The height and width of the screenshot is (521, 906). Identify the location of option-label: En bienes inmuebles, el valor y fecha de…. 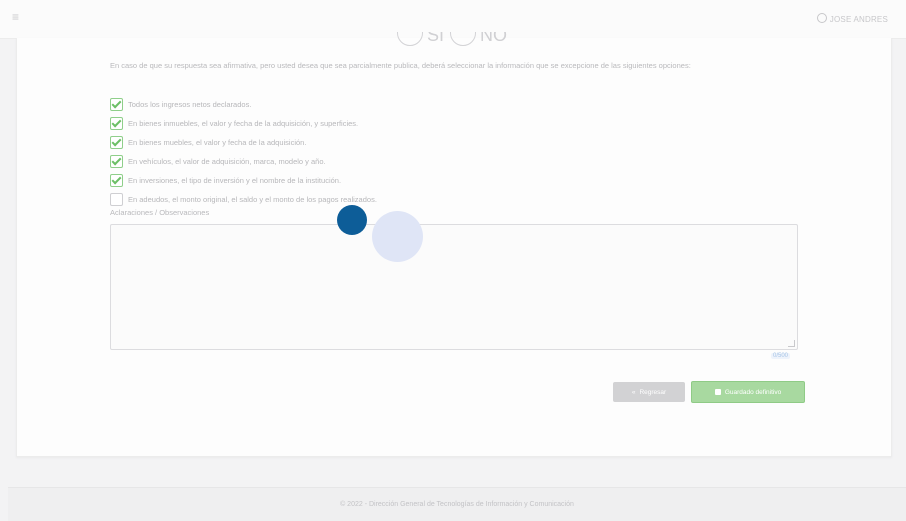
(243, 123).